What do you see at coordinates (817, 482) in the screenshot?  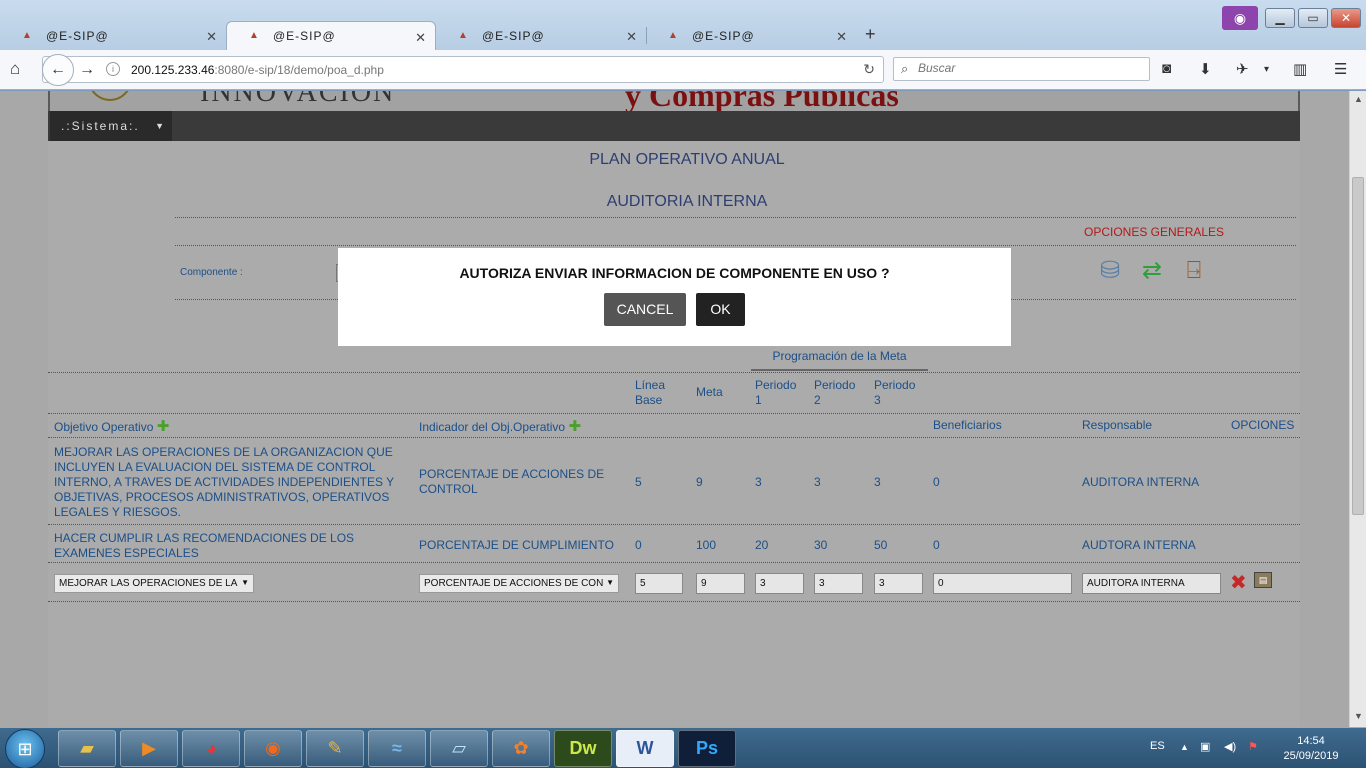 I see `row-1-periodo-2: 3` at bounding box center [817, 482].